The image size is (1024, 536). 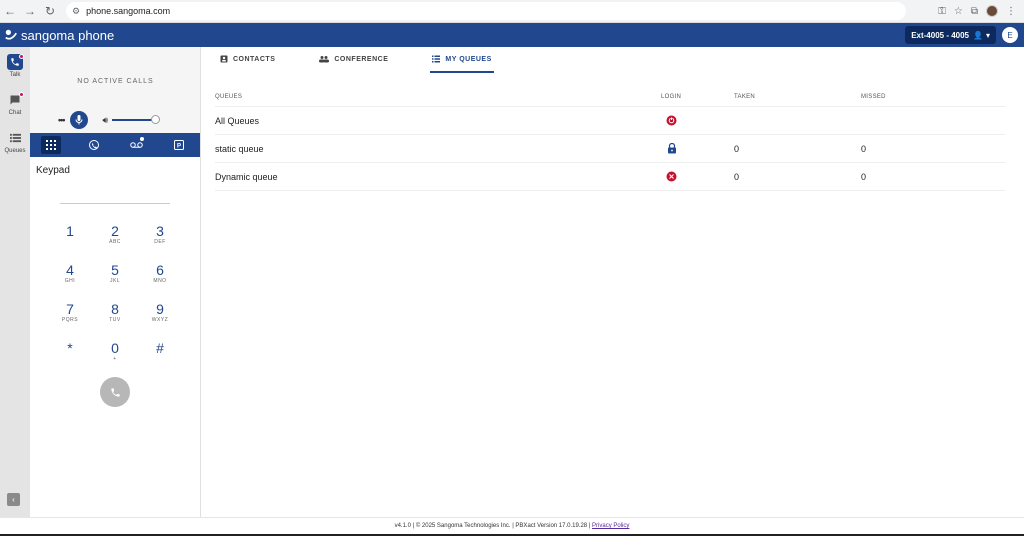 What do you see at coordinates (160, 320) in the screenshot?
I see `key-9: 9 WXYZ` at bounding box center [160, 320].